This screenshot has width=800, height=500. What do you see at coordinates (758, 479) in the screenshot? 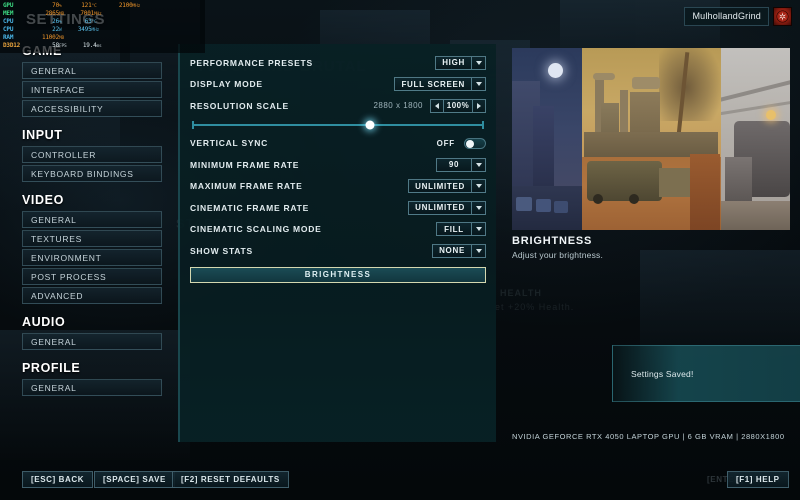
I see `help-button: [F1] HELP` at bounding box center [758, 479].